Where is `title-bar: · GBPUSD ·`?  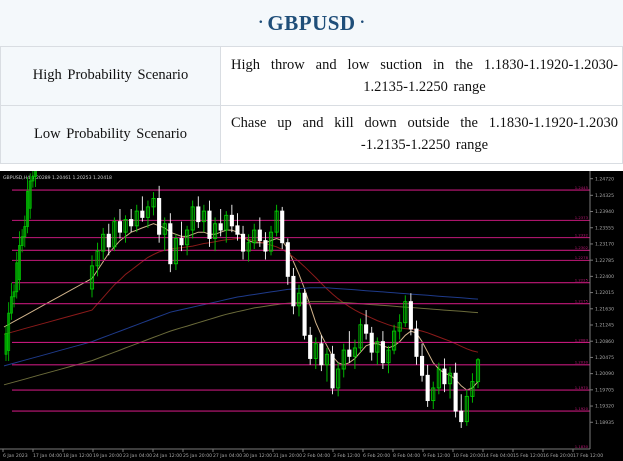 title-bar: · GBPUSD · is located at coordinates (311, 23).